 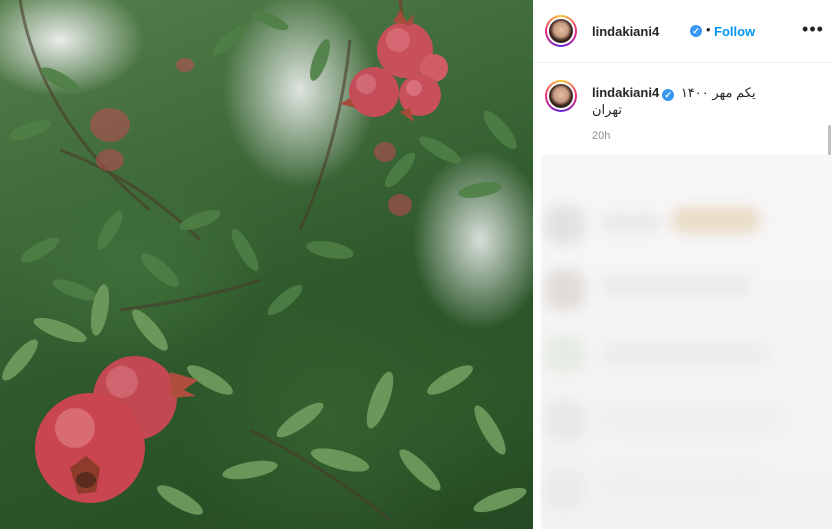 What do you see at coordinates (607, 109) in the screenshot?
I see `caption-location: تهران` at bounding box center [607, 109].